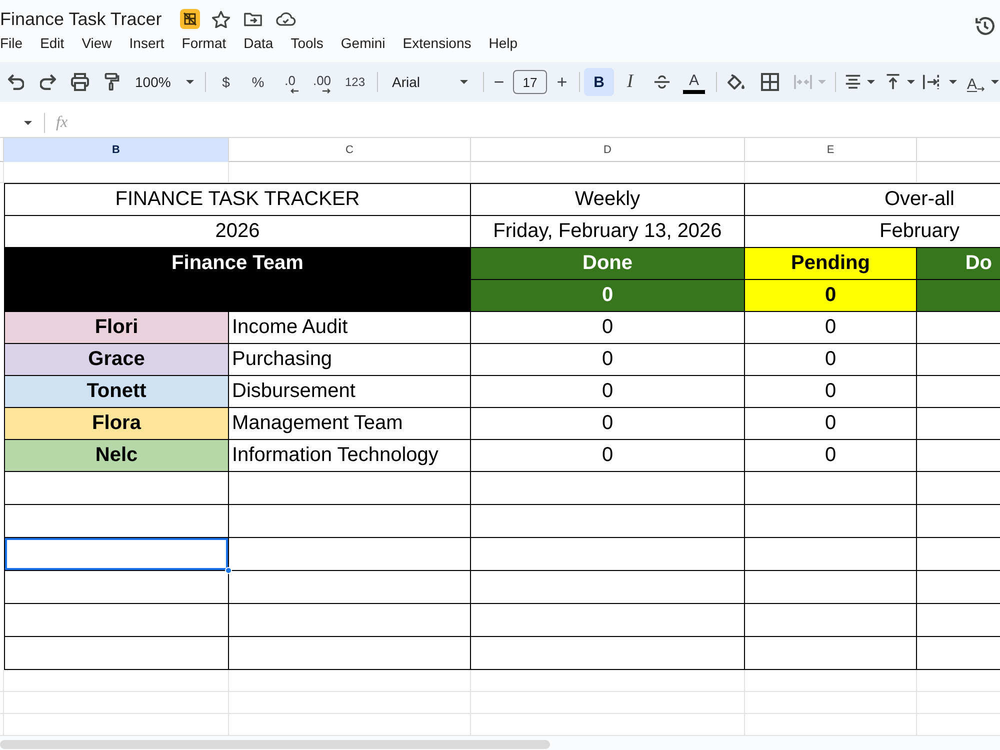 The height and width of the screenshot is (750, 1000). I want to click on color-swatch-icon, so click(694, 92).